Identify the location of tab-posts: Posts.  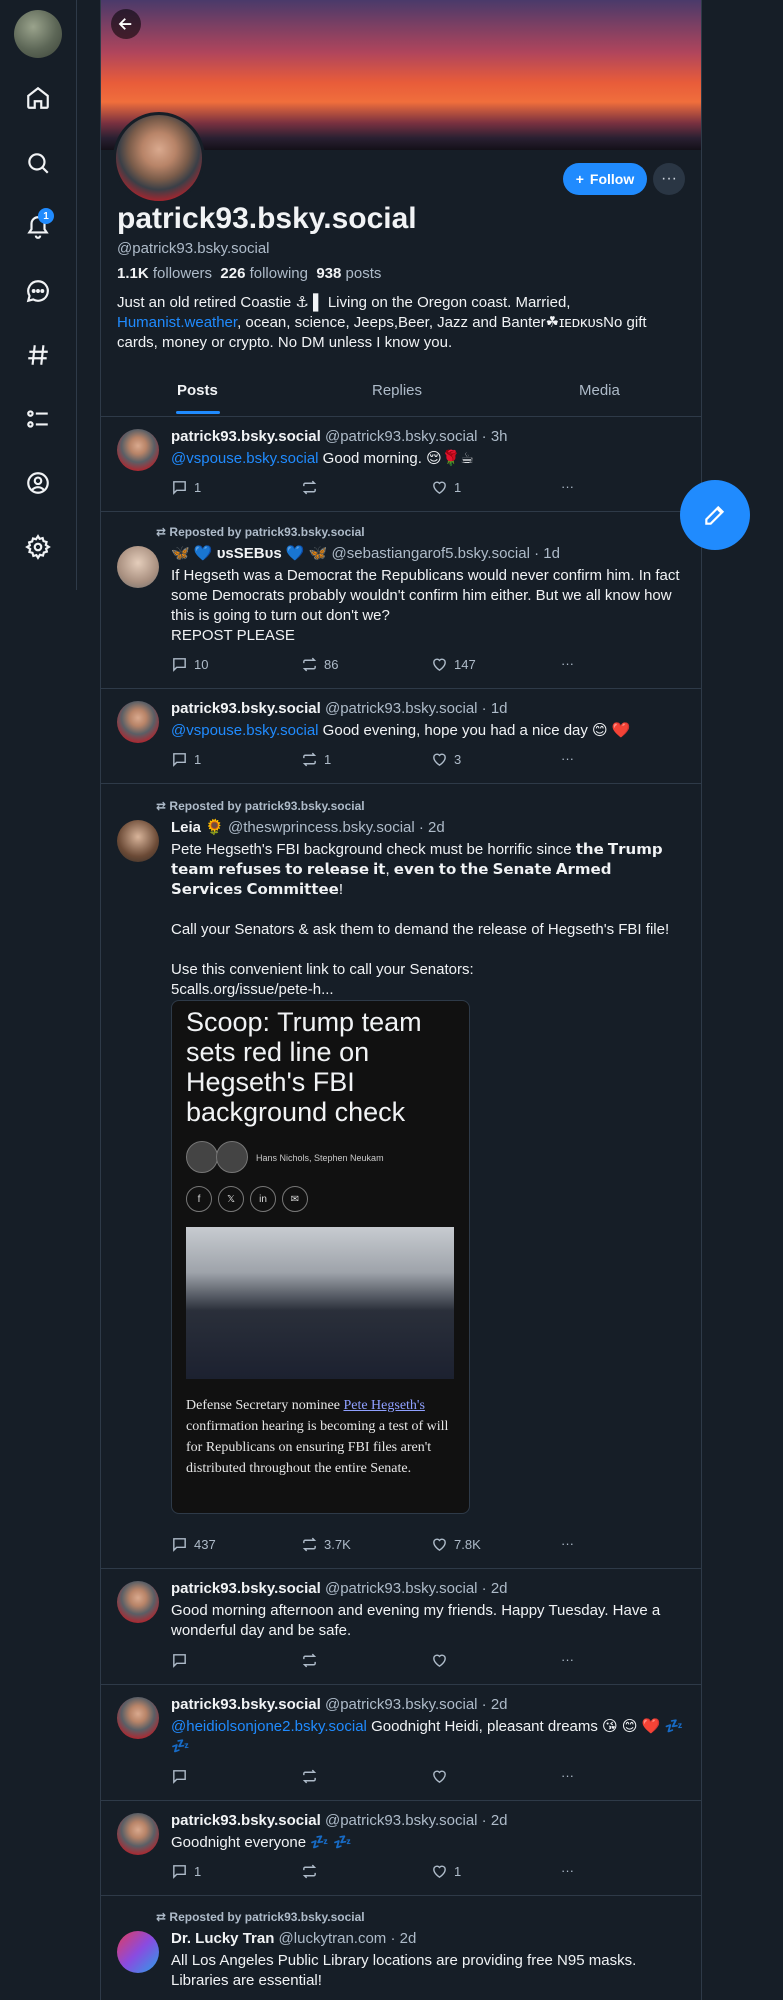
(197, 390).